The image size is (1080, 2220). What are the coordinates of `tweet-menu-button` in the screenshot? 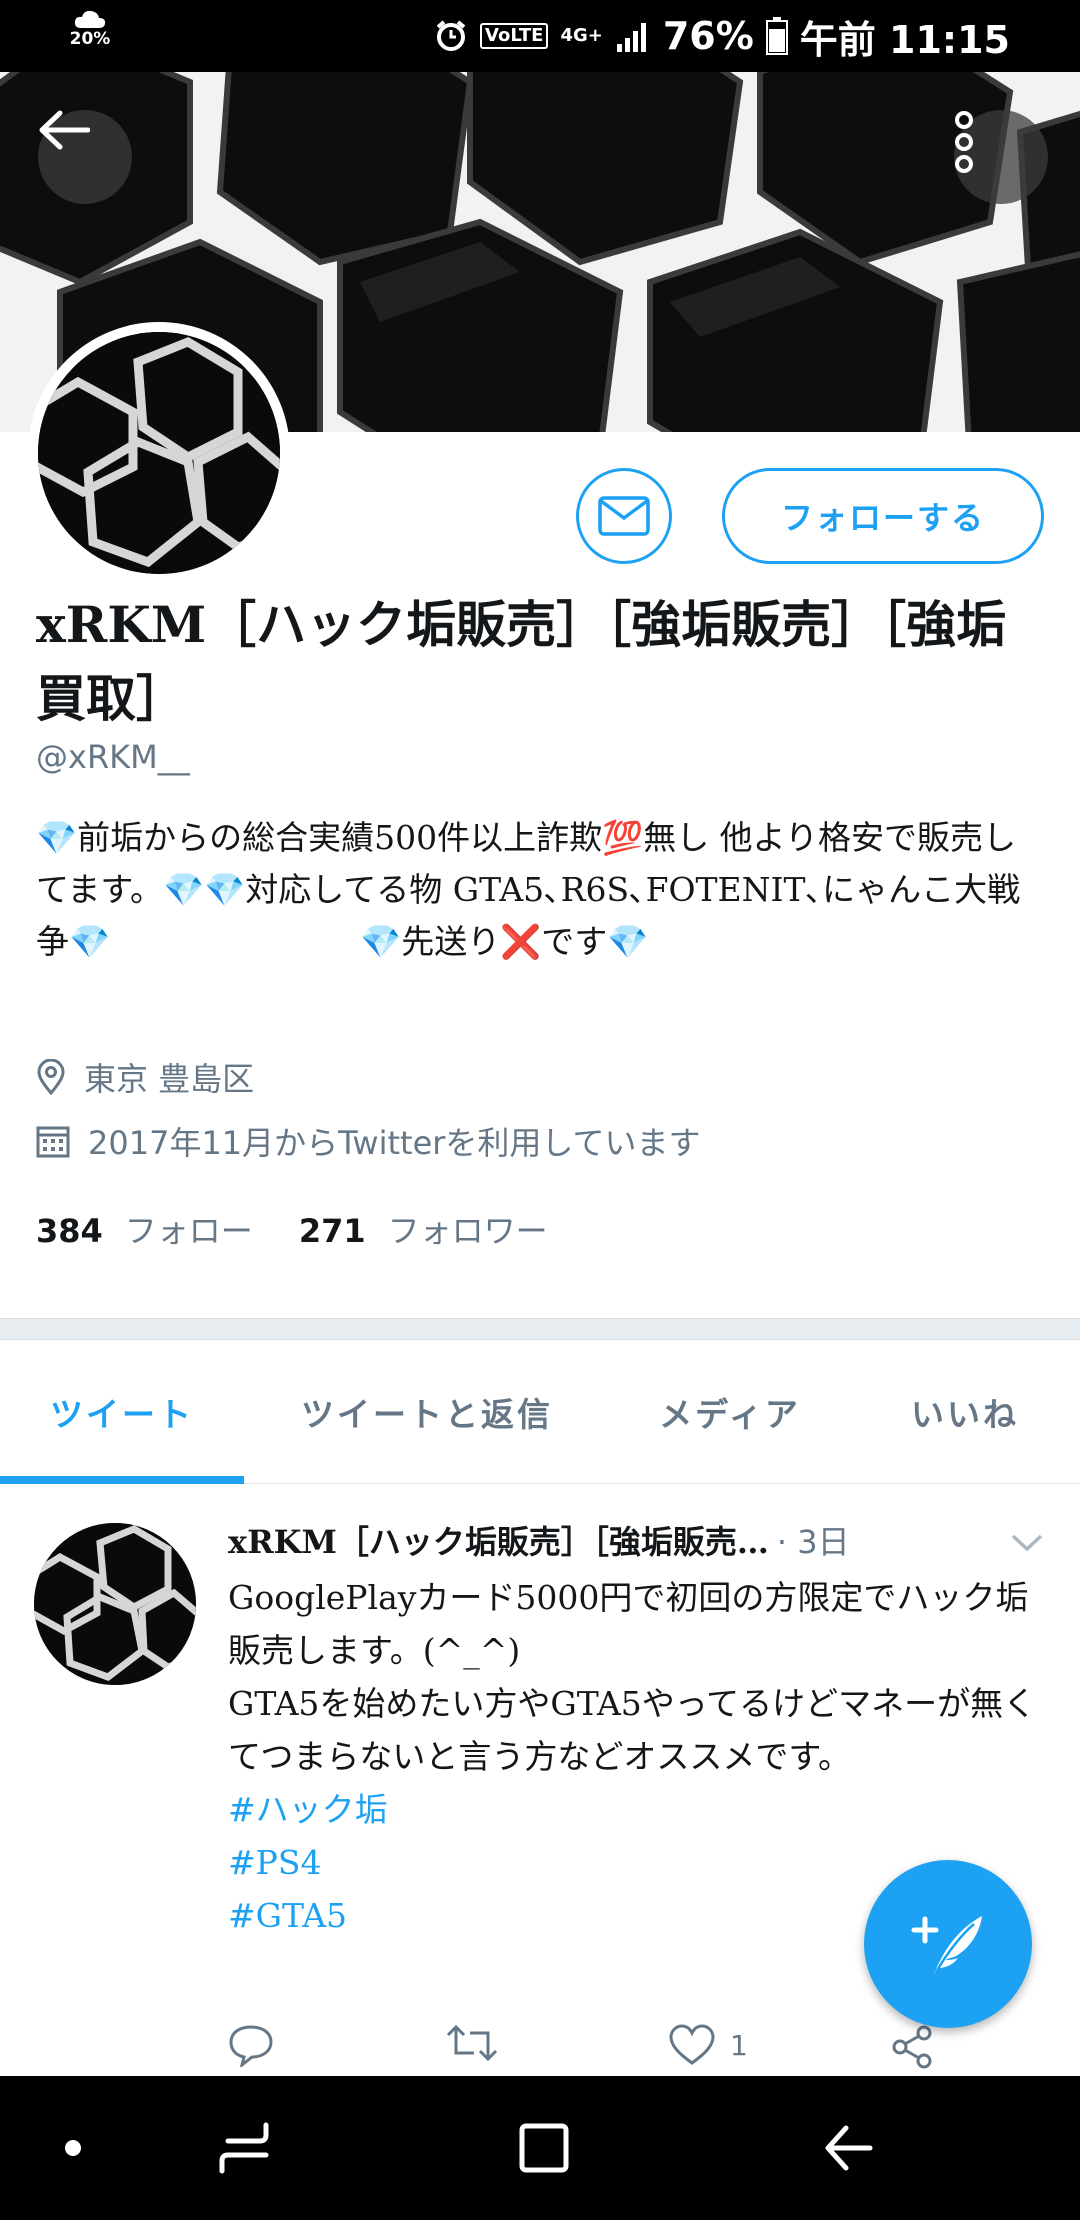 It's located at (1027, 1545).